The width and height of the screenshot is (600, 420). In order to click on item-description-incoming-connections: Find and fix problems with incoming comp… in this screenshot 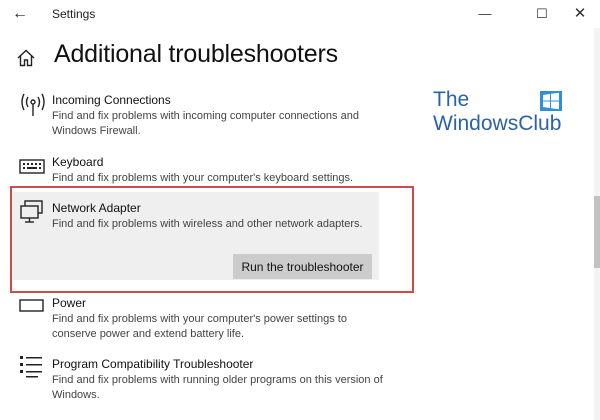, I will do `click(205, 123)`.